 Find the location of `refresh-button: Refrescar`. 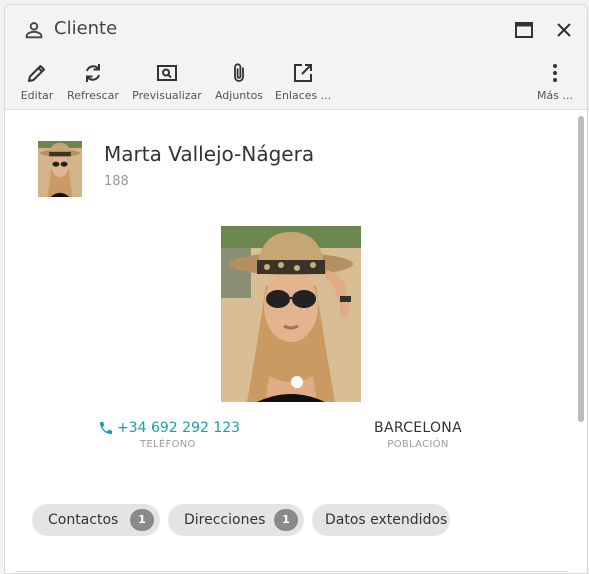

refresh-button: Refrescar is located at coordinates (93, 84).